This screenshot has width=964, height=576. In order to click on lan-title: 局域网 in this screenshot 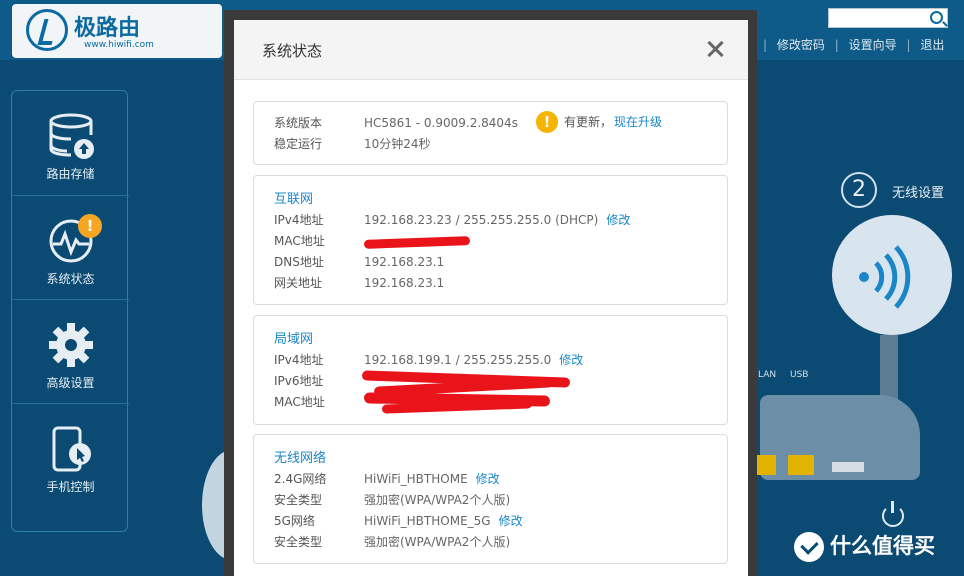, I will do `click(294, 339)`.